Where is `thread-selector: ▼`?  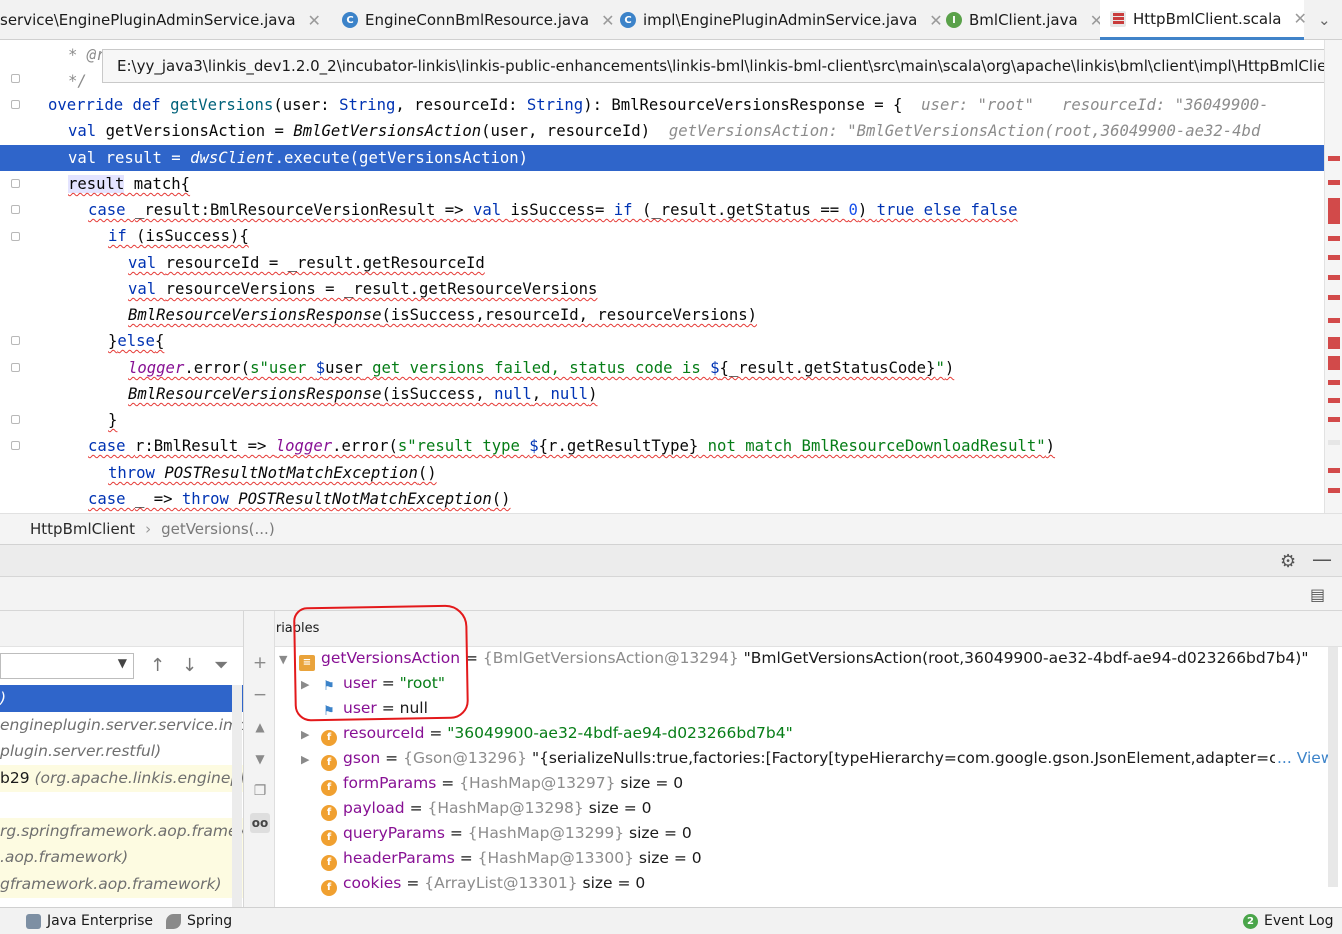
thread-selector: ▼ is located at coordinates (67, 666).